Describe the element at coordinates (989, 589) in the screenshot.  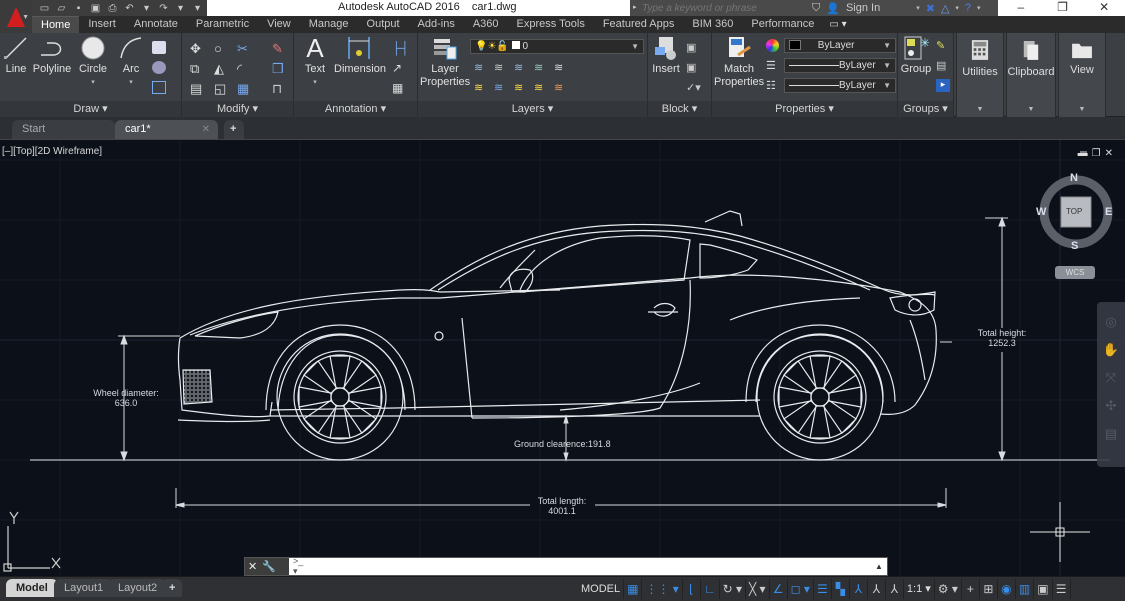
I see `units-icon: ⊞` at that location.